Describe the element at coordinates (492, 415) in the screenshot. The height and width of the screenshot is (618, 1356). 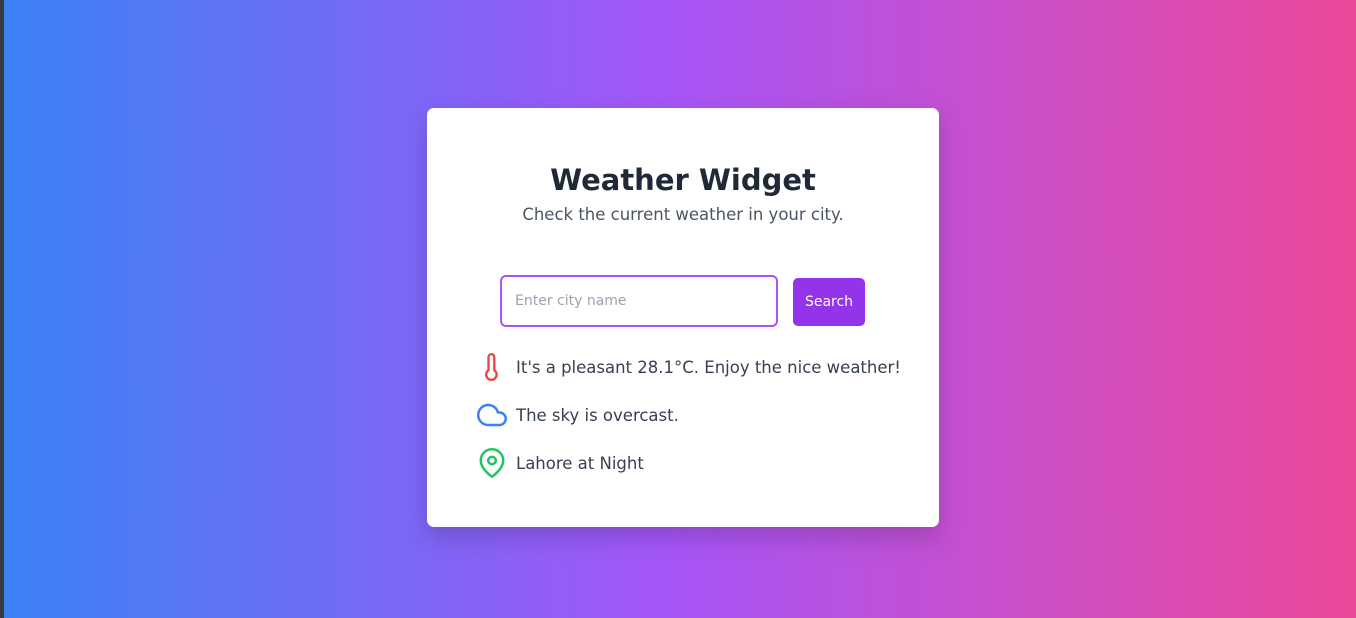
I see `cloud-icon` at that location.